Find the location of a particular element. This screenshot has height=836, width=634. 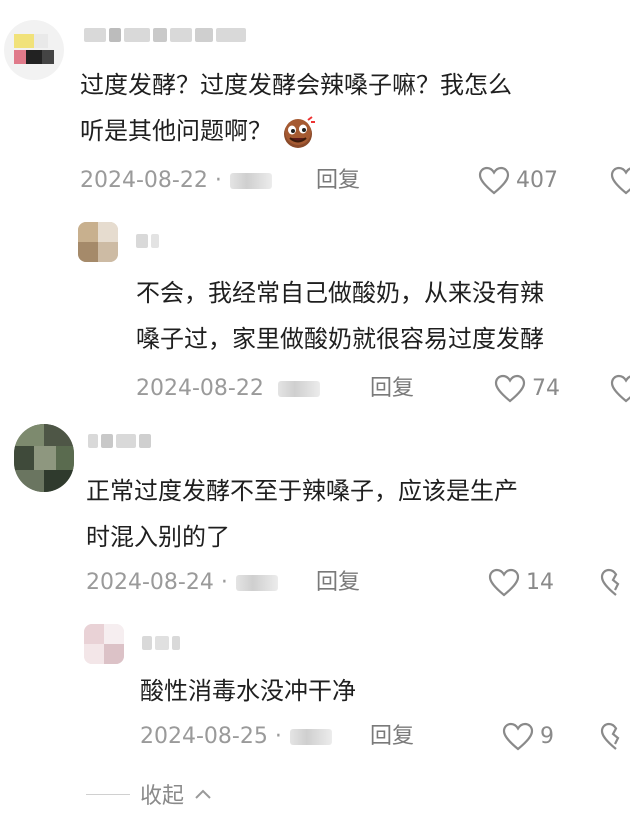

collapse-replies-button: 收起 is located at coordinates (149, 794).